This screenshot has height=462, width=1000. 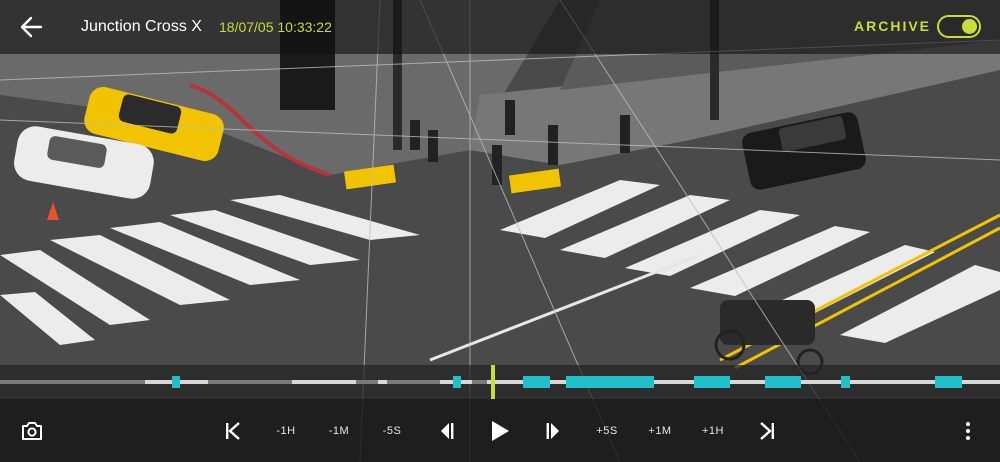 I want to click on more-vertical-icon, so click(x=968, y=430).